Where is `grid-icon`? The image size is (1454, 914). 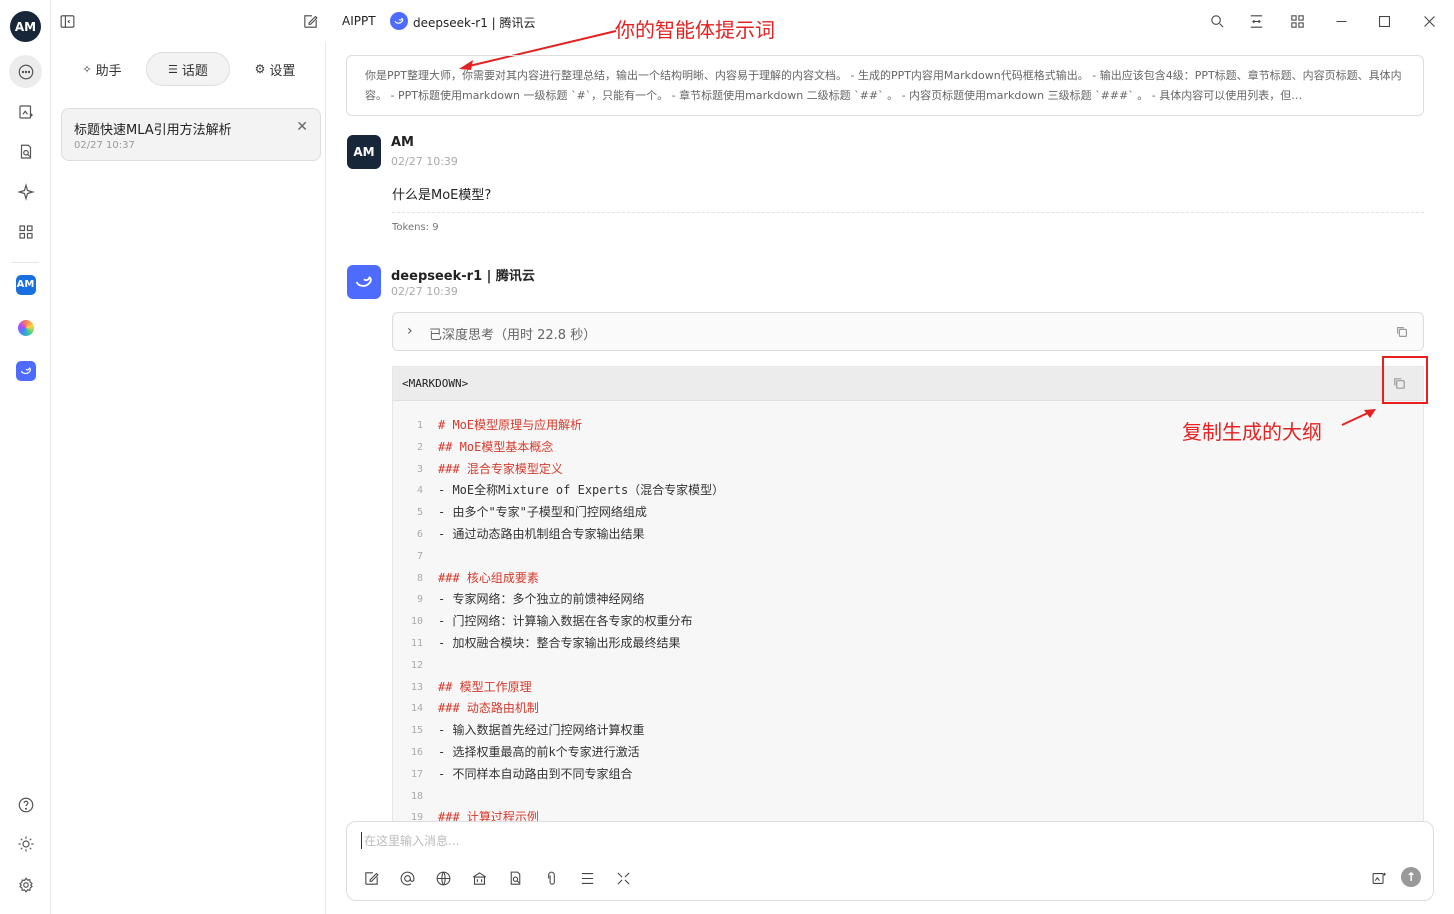 grid-icon is located at coordinates (25, 231).